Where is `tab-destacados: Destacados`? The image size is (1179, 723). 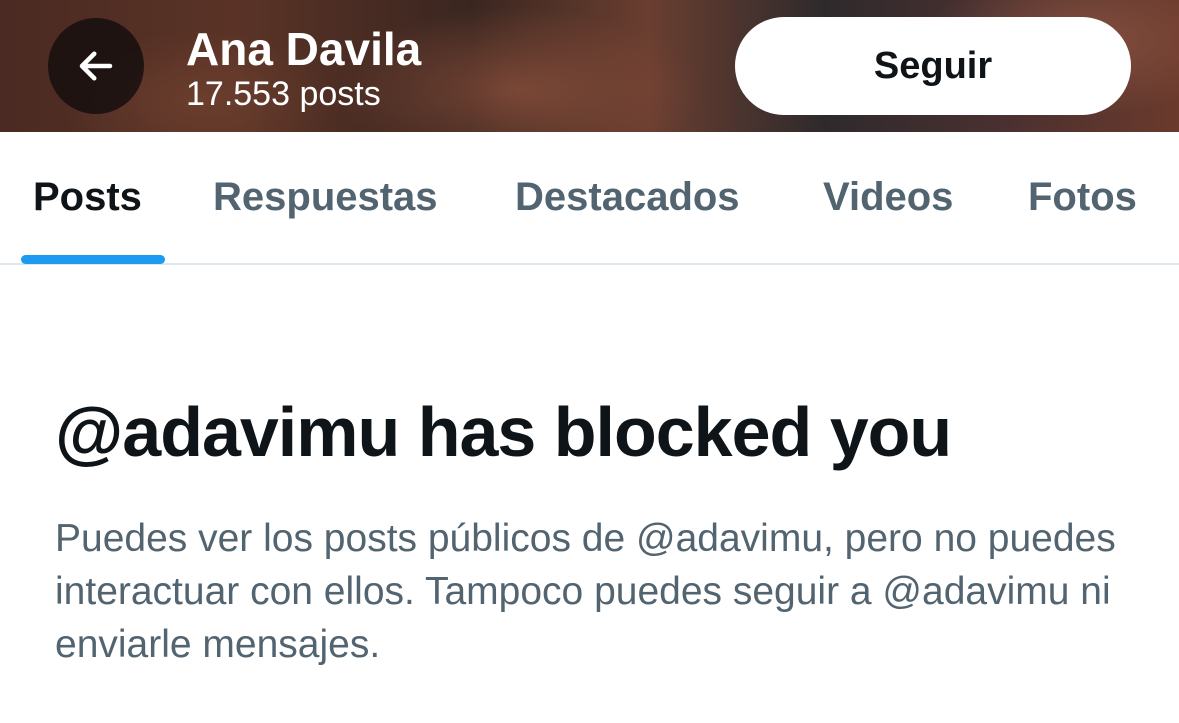 tab-destacados: Destacados is located at coordinates (627, 197).